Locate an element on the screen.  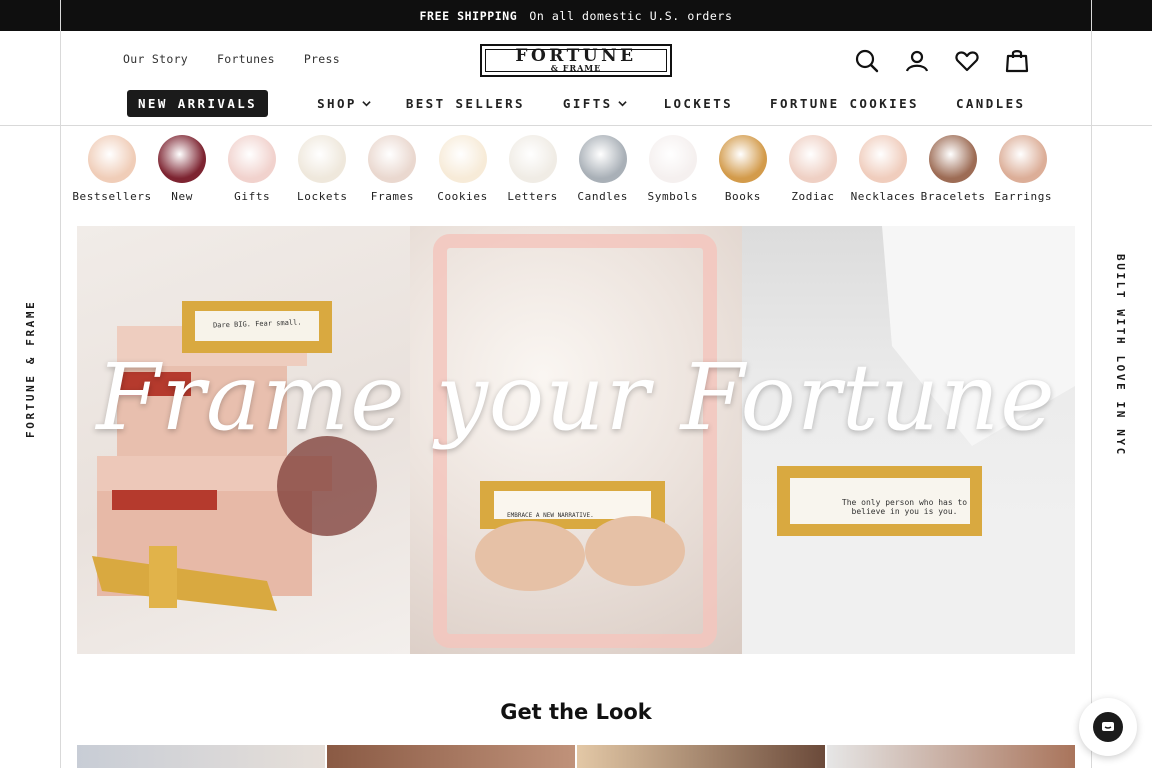
frame-line-right is located at coordinates (1091, 384).